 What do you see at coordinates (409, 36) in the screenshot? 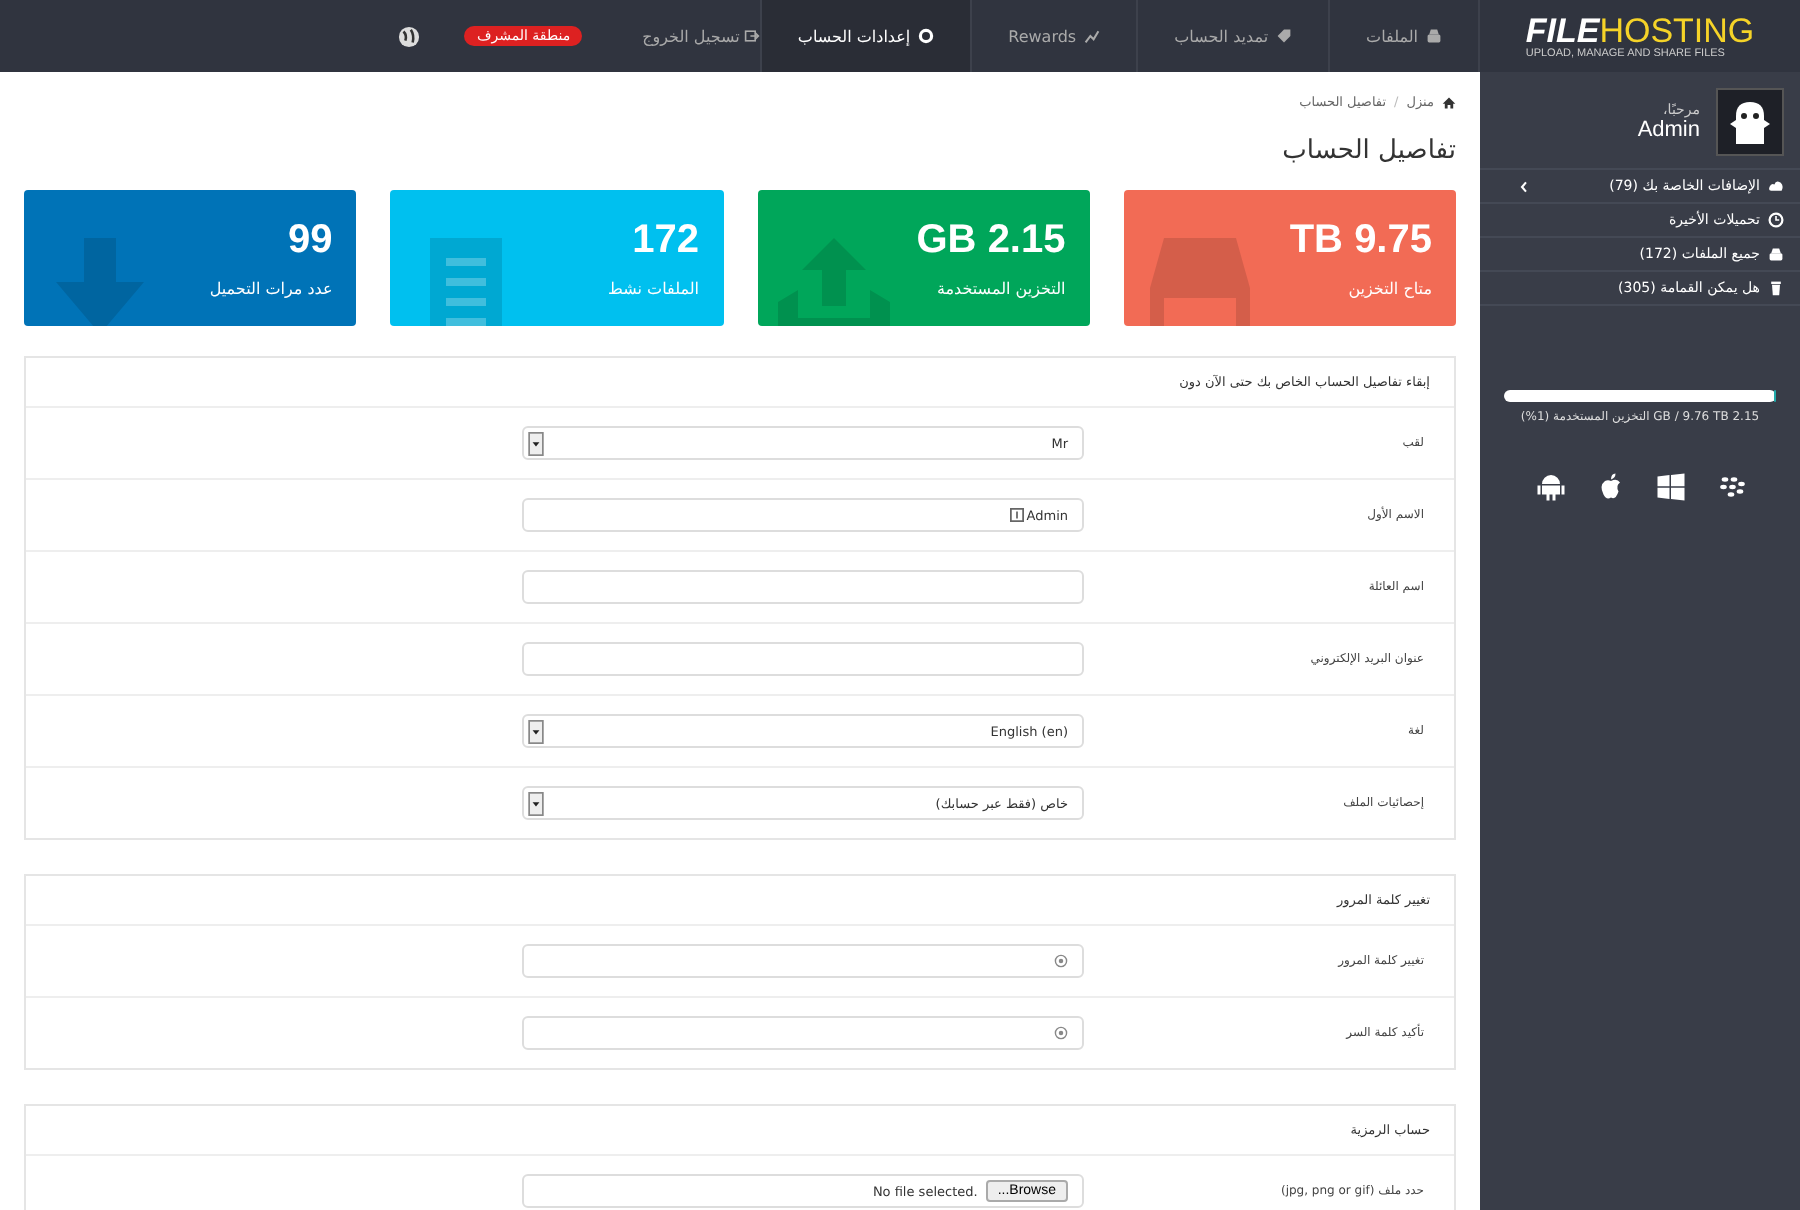
I see `globe-icon` at bounding box center [409, 36].